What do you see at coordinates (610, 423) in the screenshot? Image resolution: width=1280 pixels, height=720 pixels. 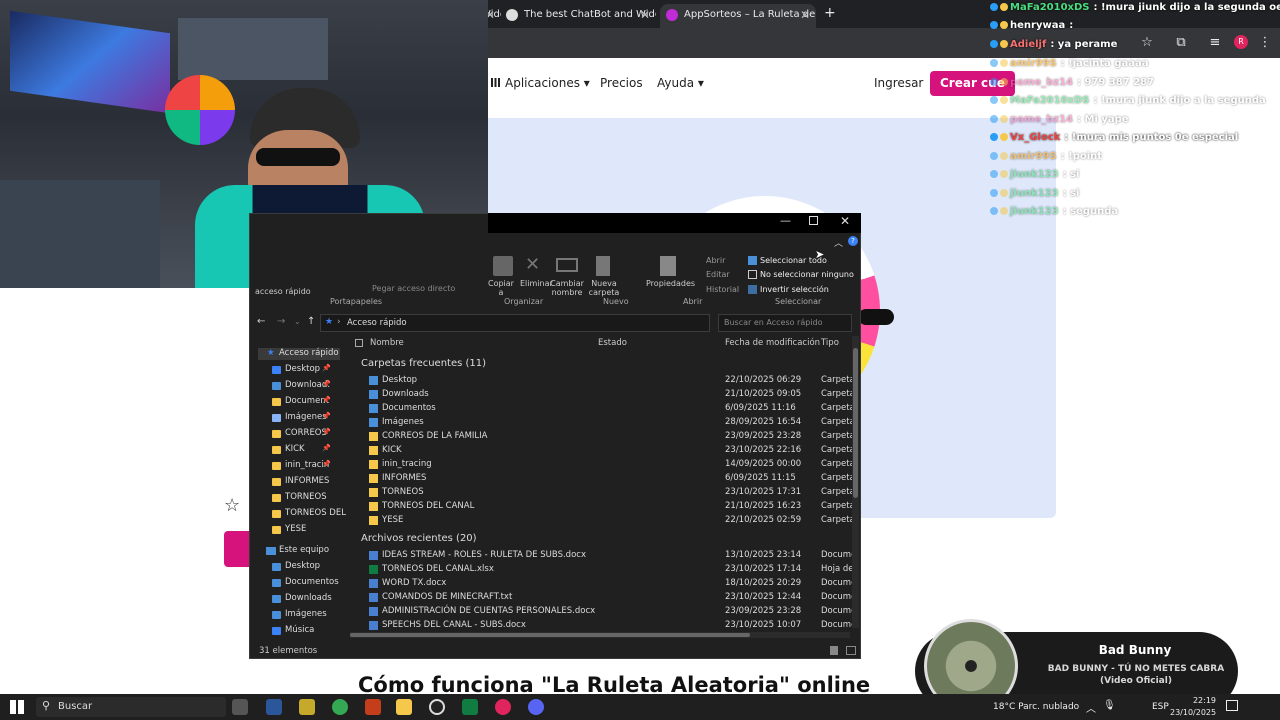 I see `folder-row: Imágenes 28/09/2025 16:54 Carpeta` at bounding box center [610, 423].